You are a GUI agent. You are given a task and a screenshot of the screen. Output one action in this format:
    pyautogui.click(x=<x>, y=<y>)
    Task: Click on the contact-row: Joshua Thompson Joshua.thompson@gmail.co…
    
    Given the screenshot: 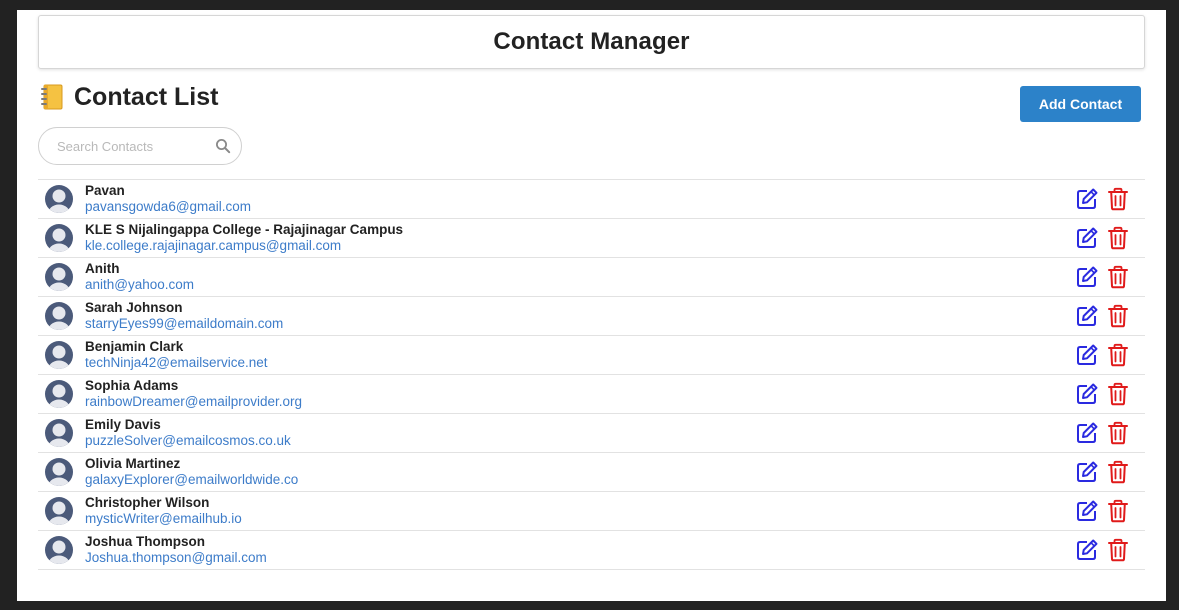 What is the action you would take?
    pyautogui.click(x=591, y=550)
    